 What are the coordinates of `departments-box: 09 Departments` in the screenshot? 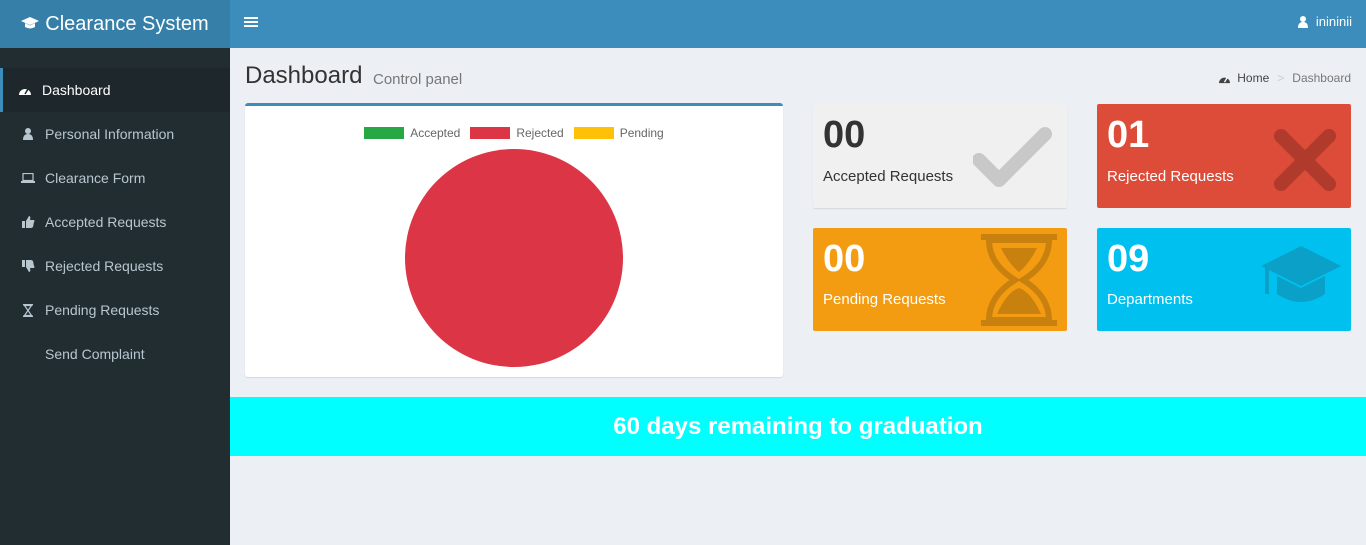 It's located at (1224, 279).